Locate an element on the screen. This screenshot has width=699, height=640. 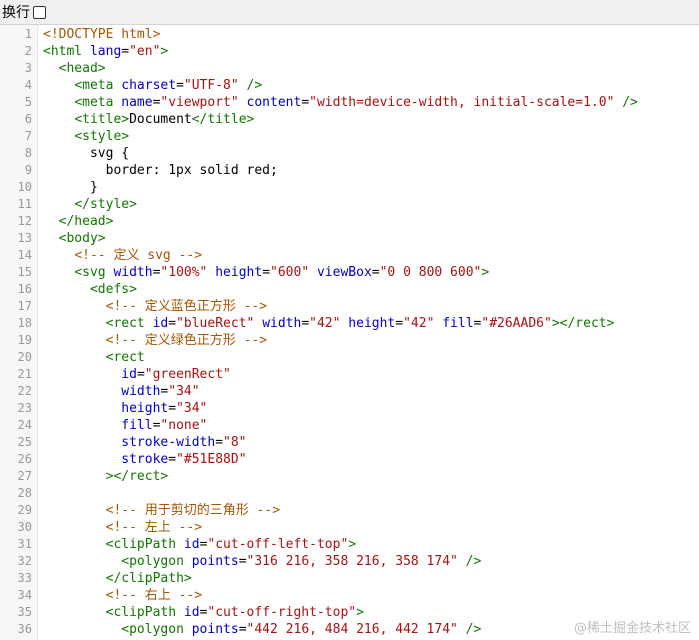
code-text: <!-- 定义绿色正方形 --> is located at coordinates (155, 340).